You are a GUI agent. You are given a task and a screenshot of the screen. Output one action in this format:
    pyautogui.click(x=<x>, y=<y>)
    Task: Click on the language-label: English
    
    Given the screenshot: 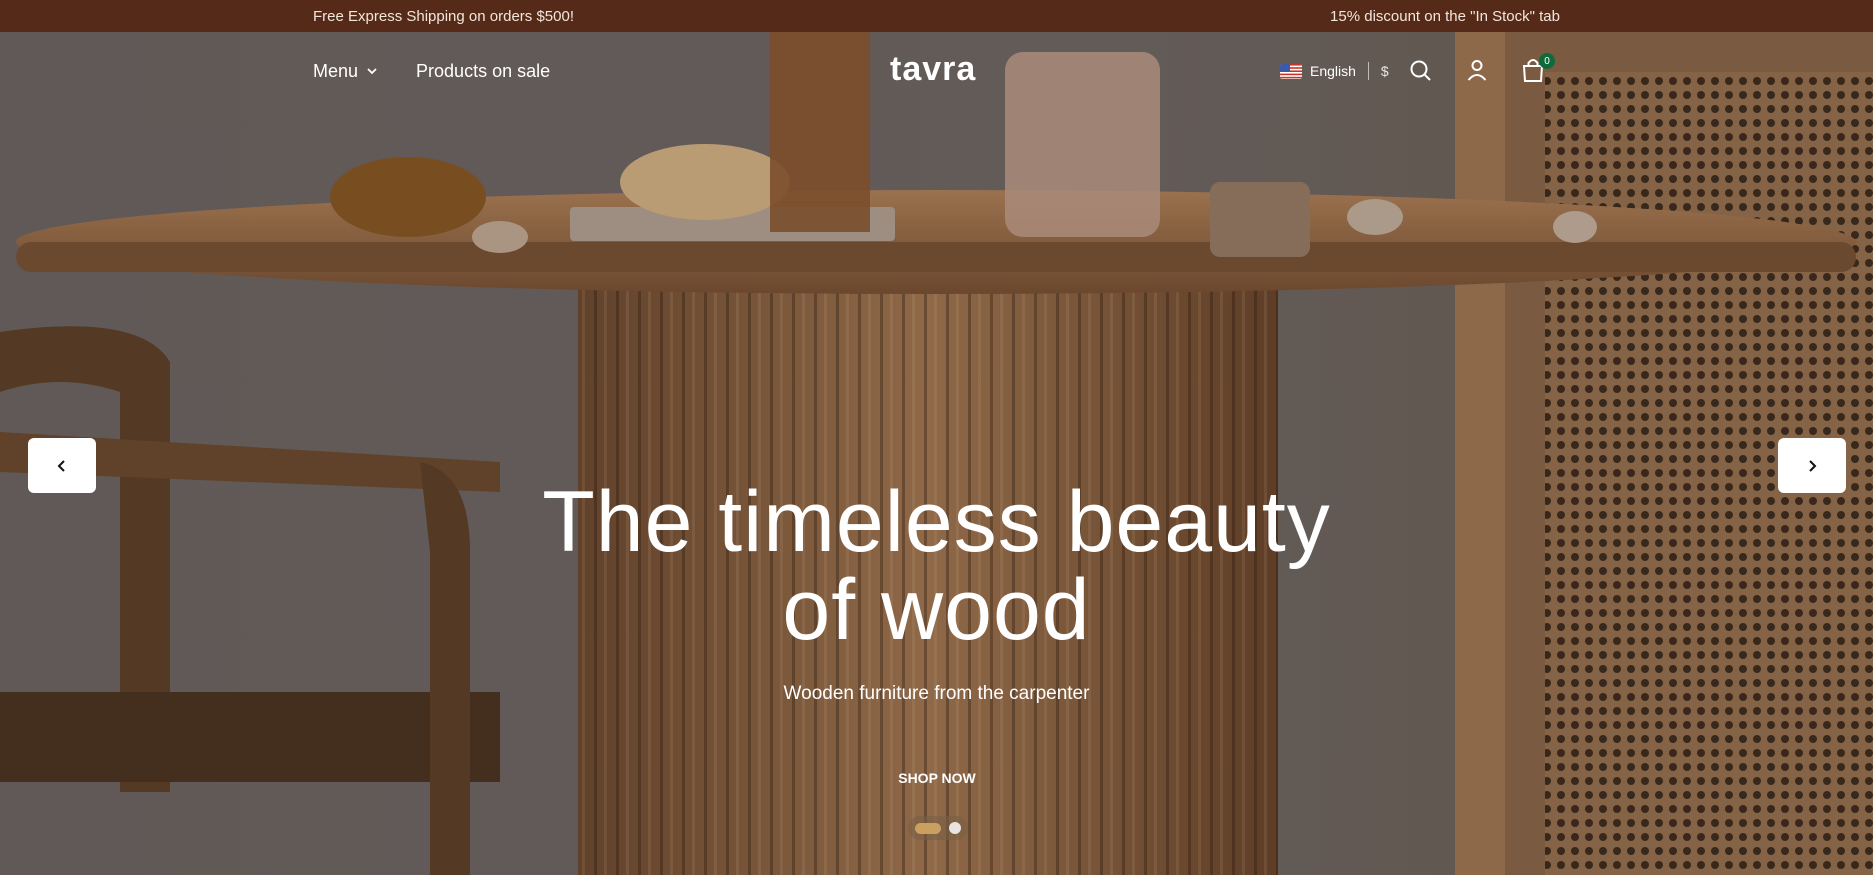 What is the action you would take?
    pyautogui.click(x=1333, y=71)
    